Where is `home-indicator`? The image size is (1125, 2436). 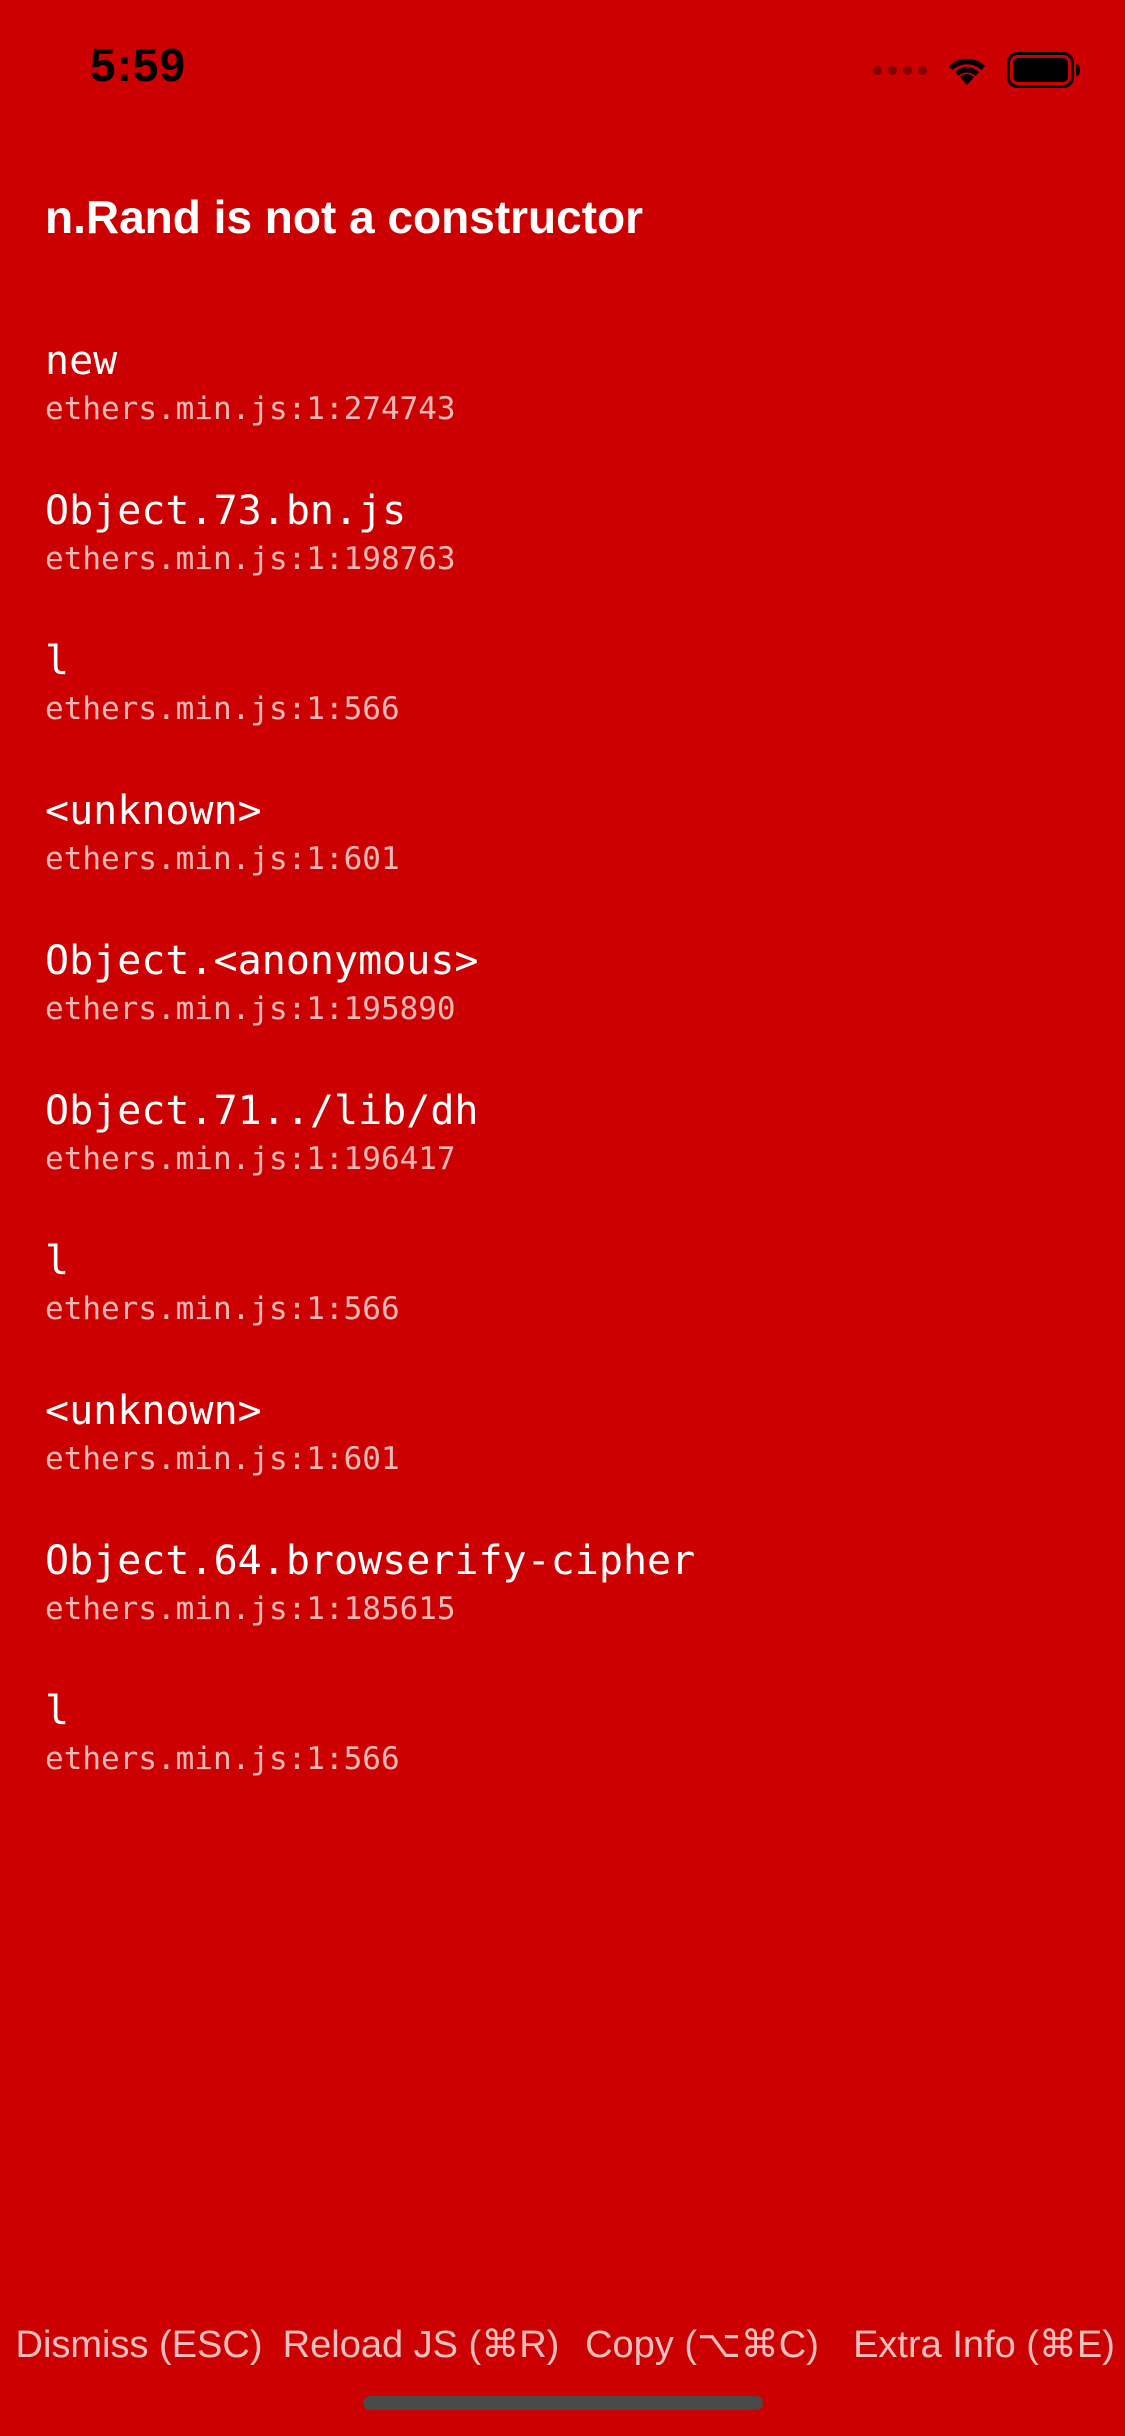 home-indicator is located at coordinates (563, 2403).